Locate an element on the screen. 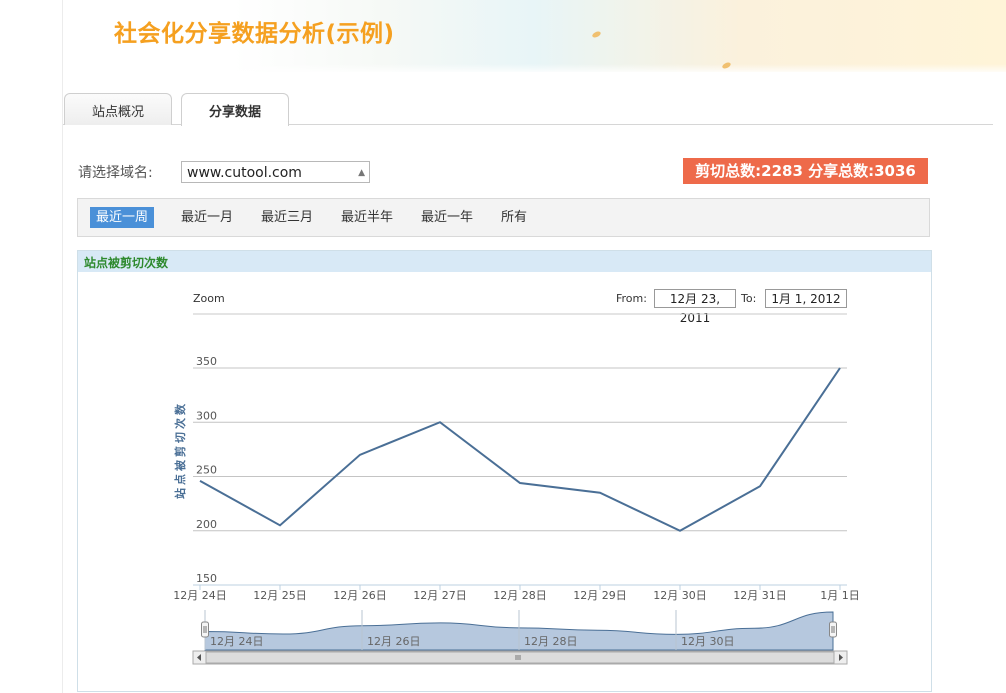 The width and height of the screenshot is (1006, 693). y-tick-label: 250 is located at coordinates (206, 470).